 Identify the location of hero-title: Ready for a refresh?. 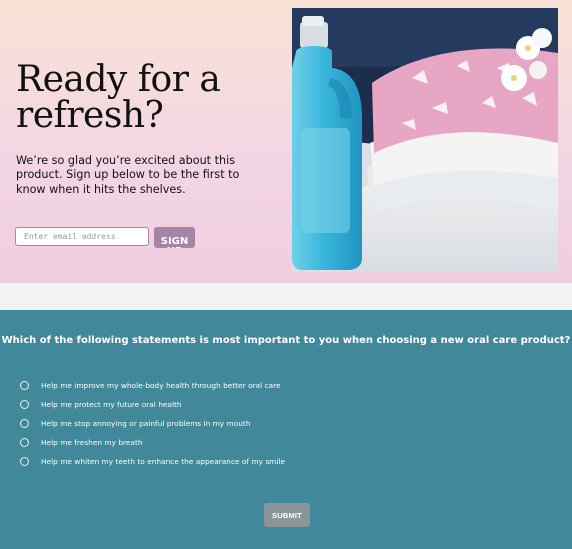
(118, 97).